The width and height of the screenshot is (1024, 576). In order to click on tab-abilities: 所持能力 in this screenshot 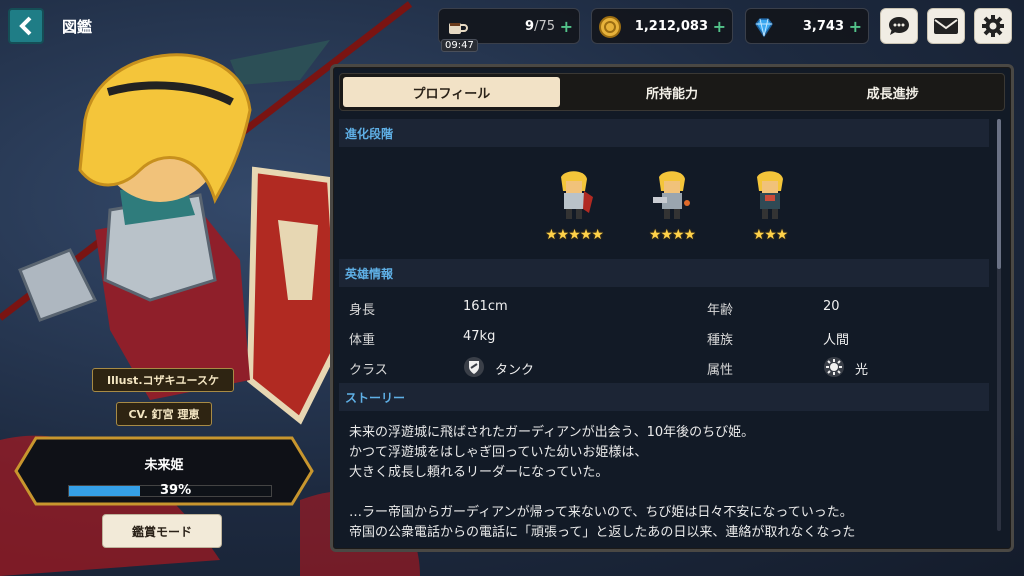, I will do `click(672, 92)`.